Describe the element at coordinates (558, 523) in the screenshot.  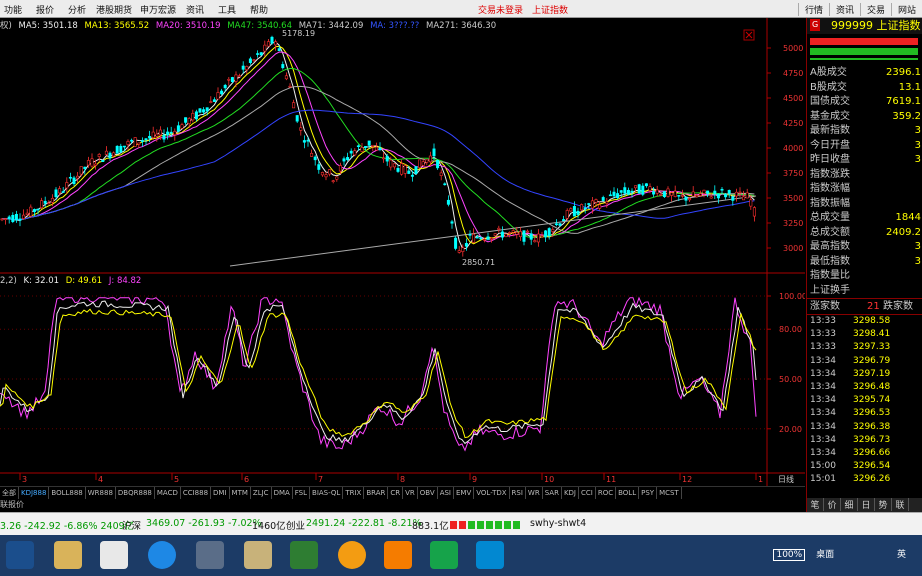
I see `server-name: swhy-shwt4` at that location.